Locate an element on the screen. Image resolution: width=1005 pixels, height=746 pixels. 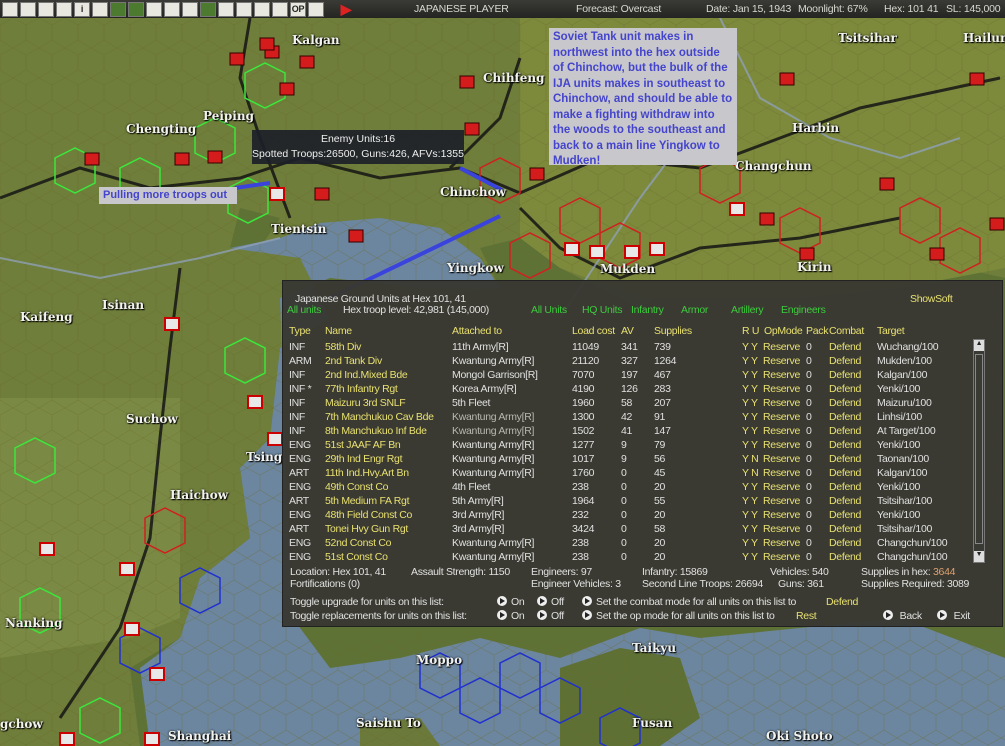
unit-name: 2nd Tank Div is located at coordinates (353, 361).